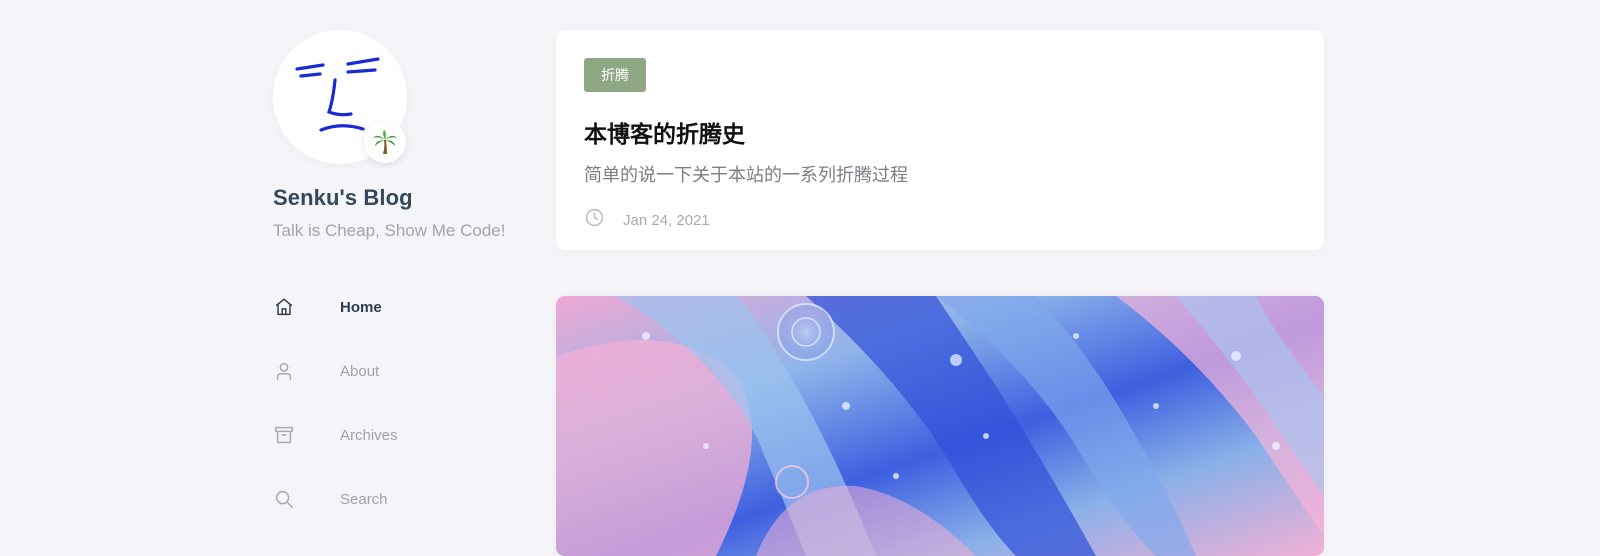  What do you see at coordinates (398, 307) in the screenshot?
I see `nav-item-home: Home` at bounding box center [398, 307].